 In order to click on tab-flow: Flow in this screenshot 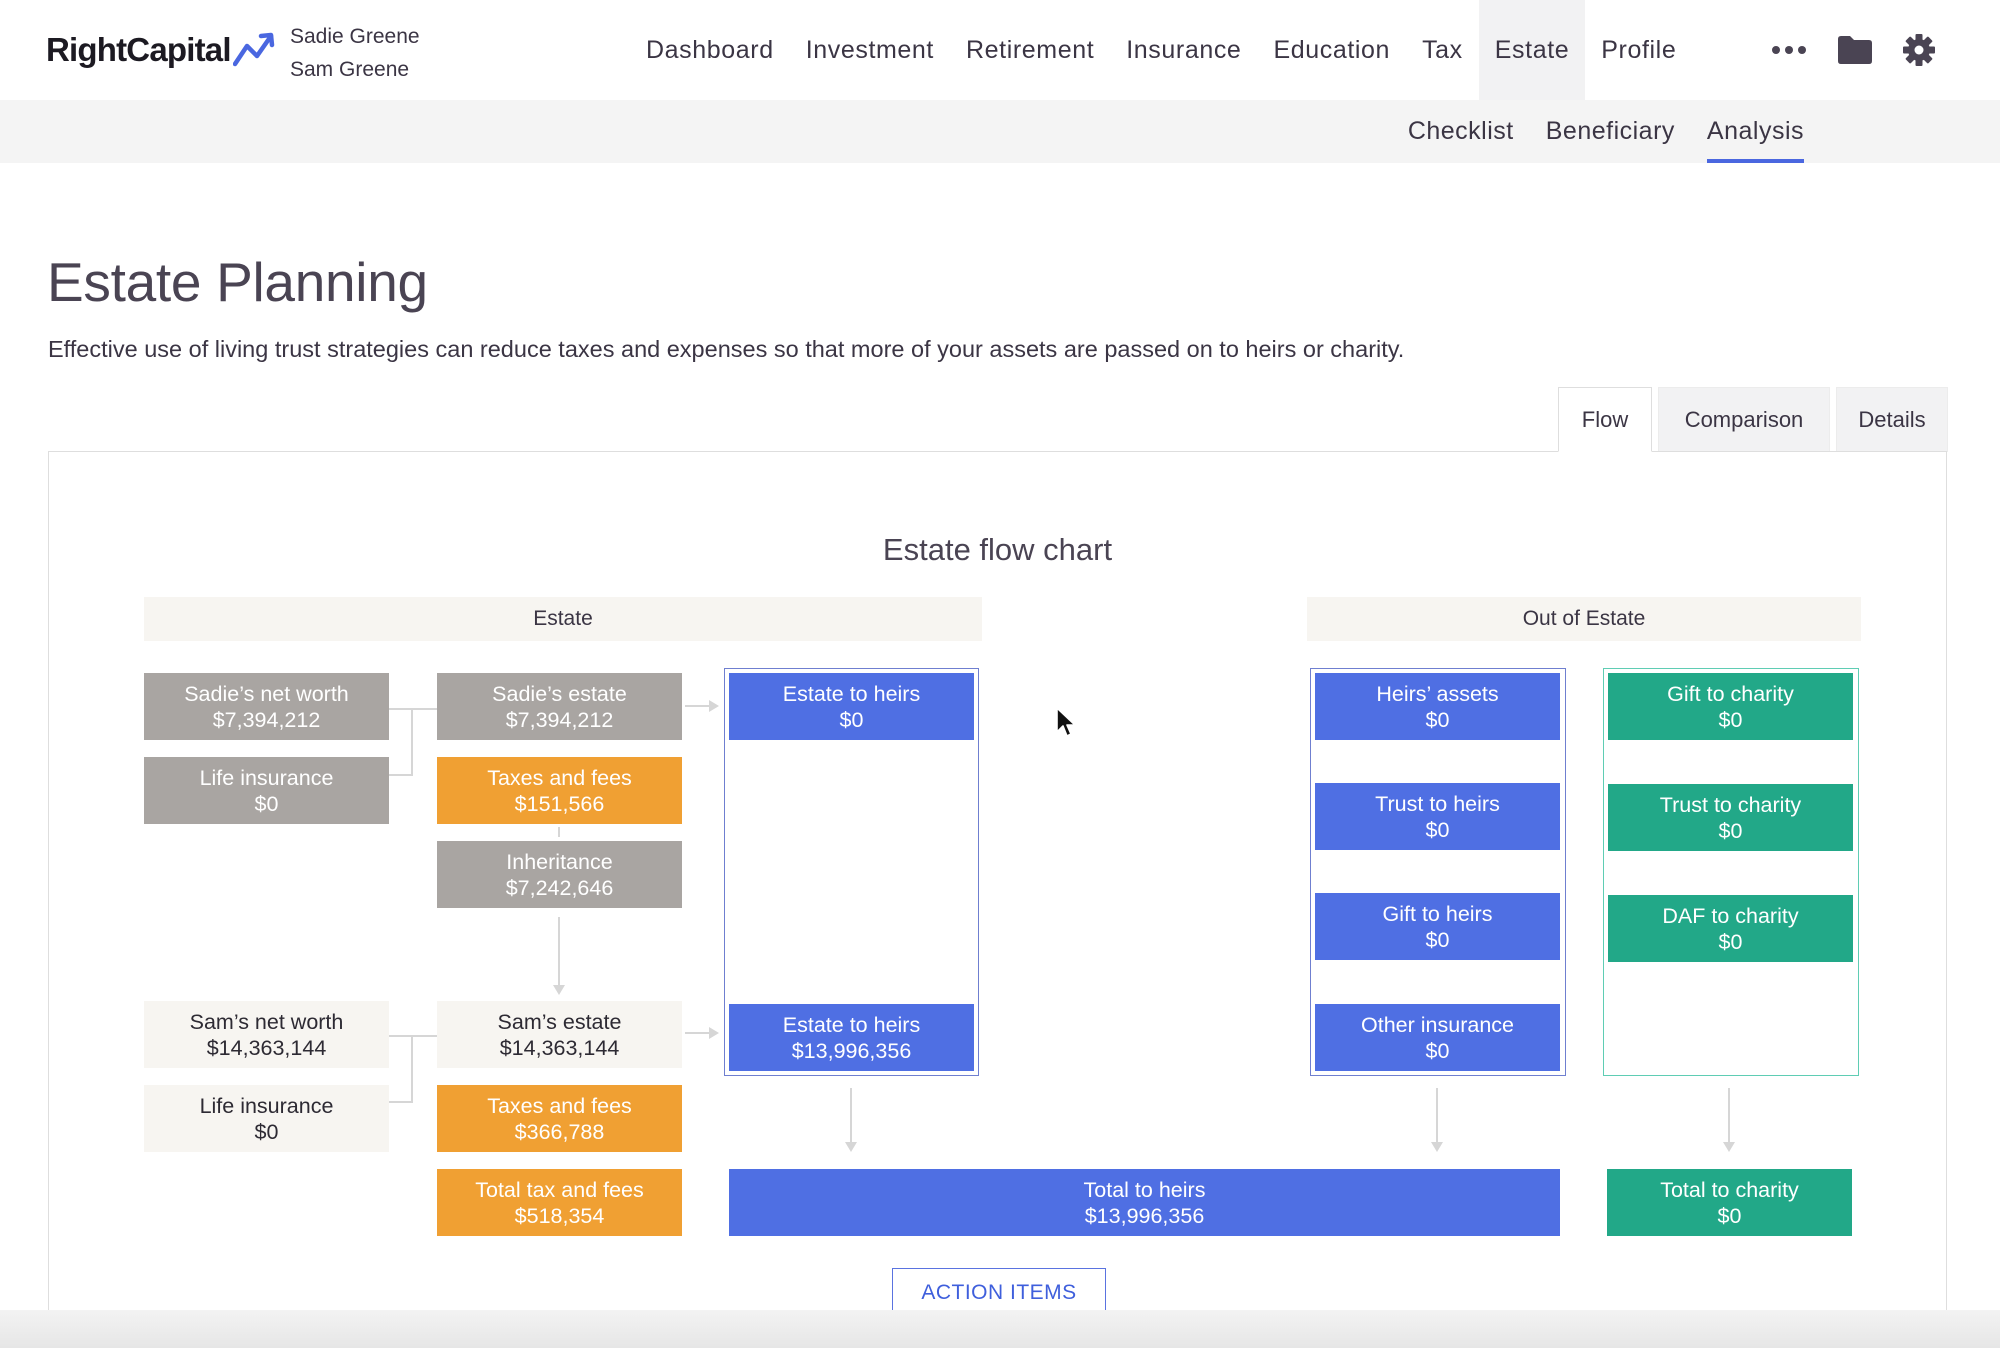, I will do `click(1605, 419)`.